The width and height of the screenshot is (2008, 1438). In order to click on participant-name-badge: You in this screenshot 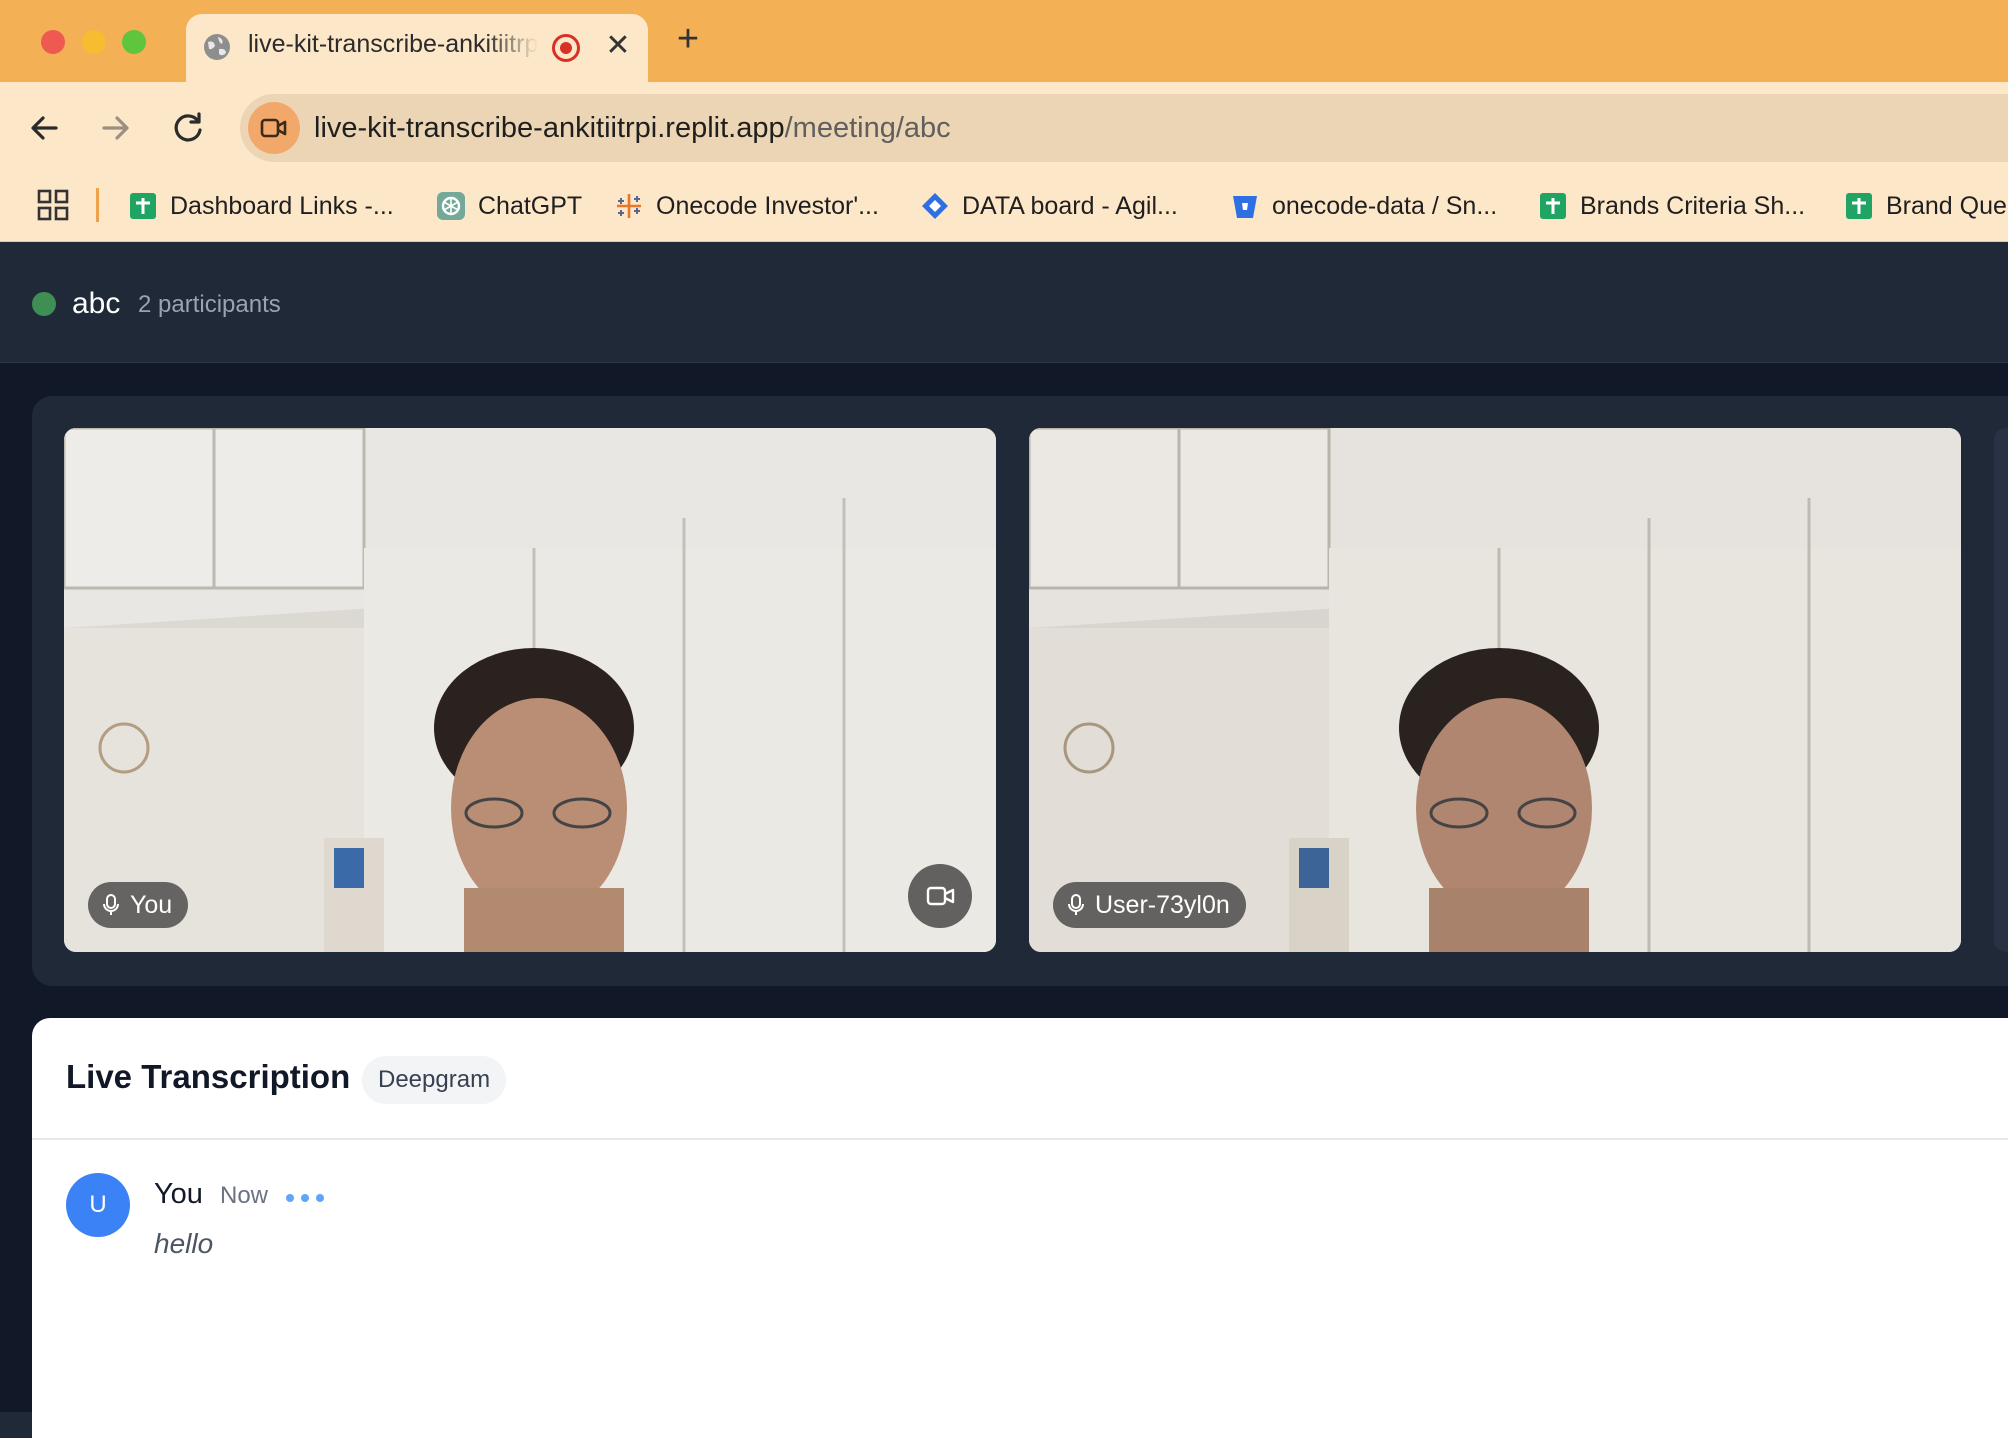, I will do `click(138, 905)`.